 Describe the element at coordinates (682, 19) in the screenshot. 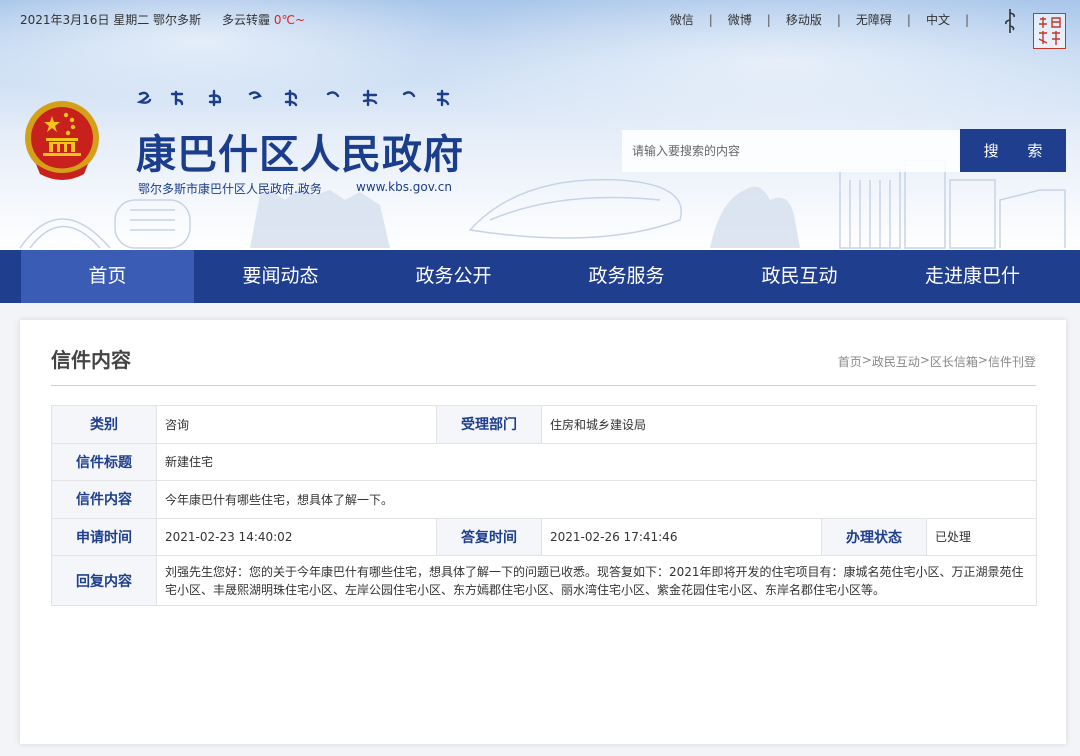

I see `link-wechat: 微信` at that location.